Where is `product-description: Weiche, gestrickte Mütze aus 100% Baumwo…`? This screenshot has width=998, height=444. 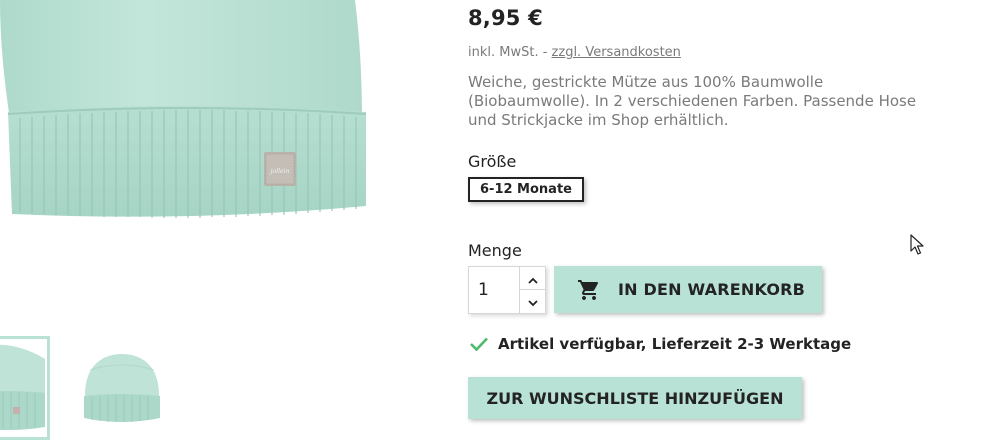
product-description: Weiche, gestrickte Mütze aus 100% Baumwo… is located at coordinates (692, 101).